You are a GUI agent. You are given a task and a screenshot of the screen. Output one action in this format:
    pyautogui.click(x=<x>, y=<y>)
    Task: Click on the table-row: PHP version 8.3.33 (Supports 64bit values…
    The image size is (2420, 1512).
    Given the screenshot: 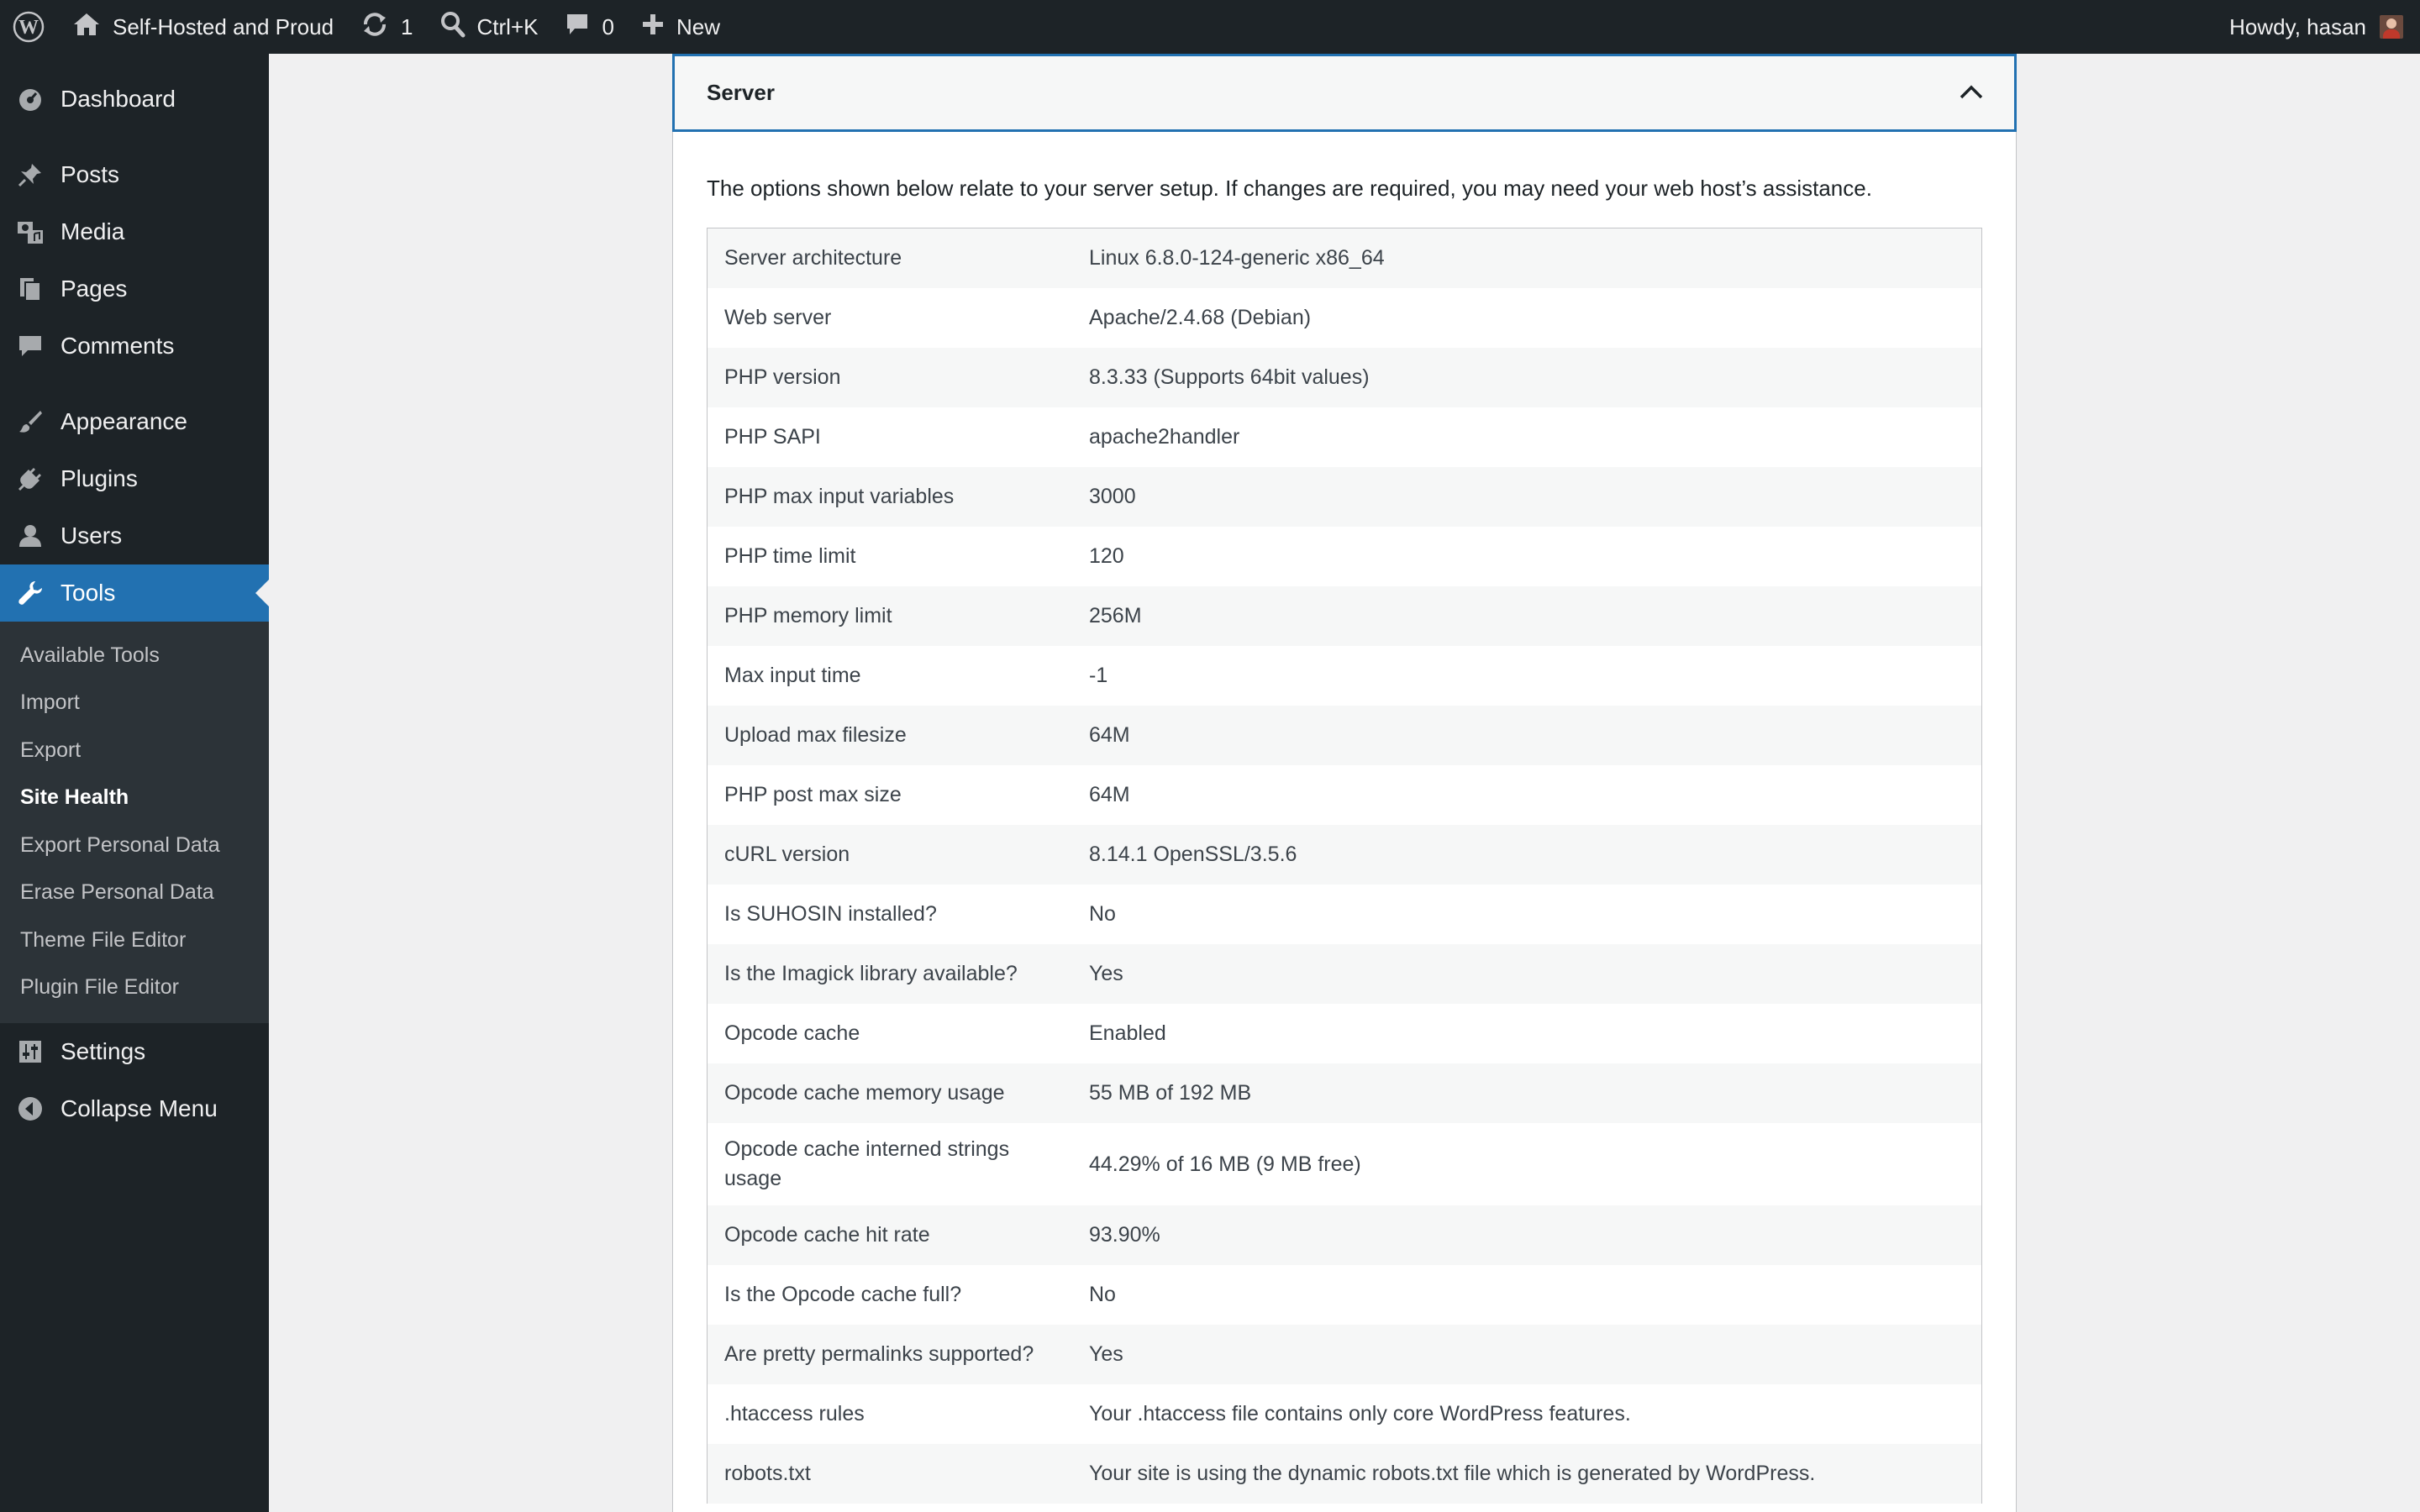 What is the action you would take?
    pyautogui.click(x=1345, y=377)
    